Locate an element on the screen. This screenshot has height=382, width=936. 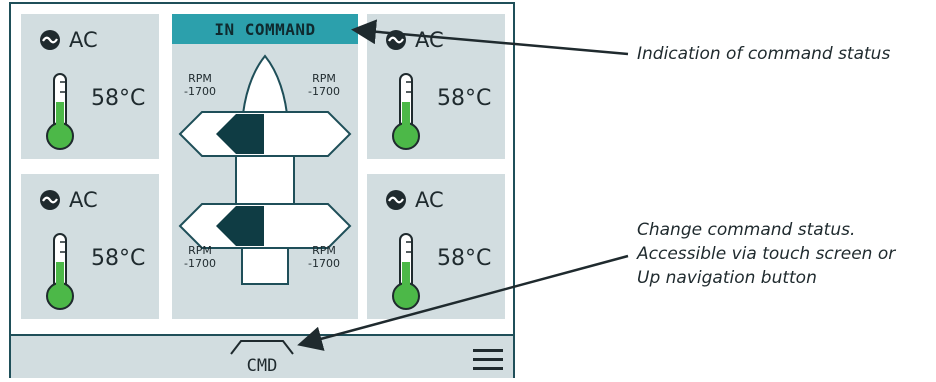
thruster-bottom-arrow is located at coordinates (265, 226).